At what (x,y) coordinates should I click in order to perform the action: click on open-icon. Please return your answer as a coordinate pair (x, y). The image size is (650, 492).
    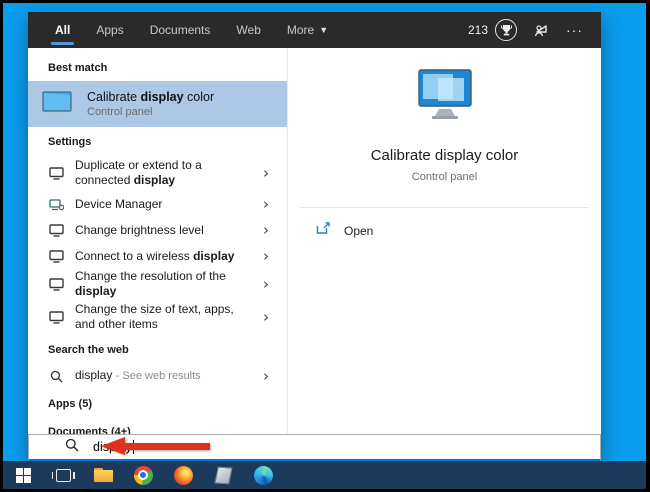
    Looking at the image, I should click on (323, 231).